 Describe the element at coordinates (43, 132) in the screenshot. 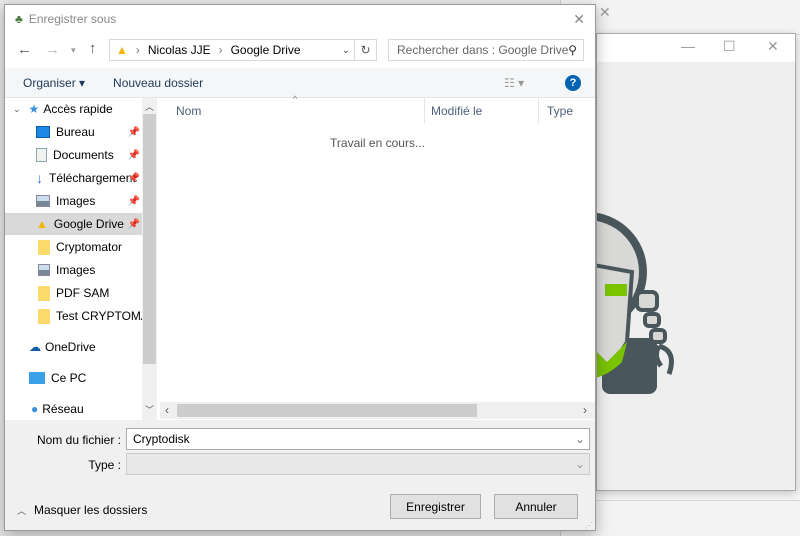

I see `desktop-icon` at that location.